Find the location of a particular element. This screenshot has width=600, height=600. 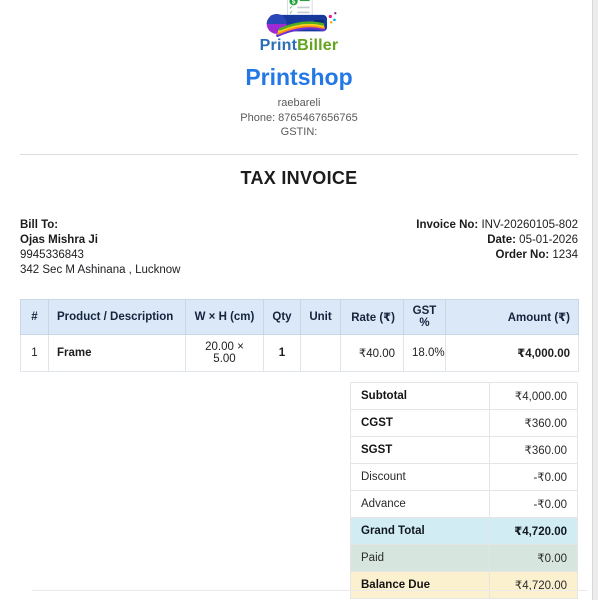

invoice-date-row: Date: 05-01-2026 is located at coordinates (497, 240).